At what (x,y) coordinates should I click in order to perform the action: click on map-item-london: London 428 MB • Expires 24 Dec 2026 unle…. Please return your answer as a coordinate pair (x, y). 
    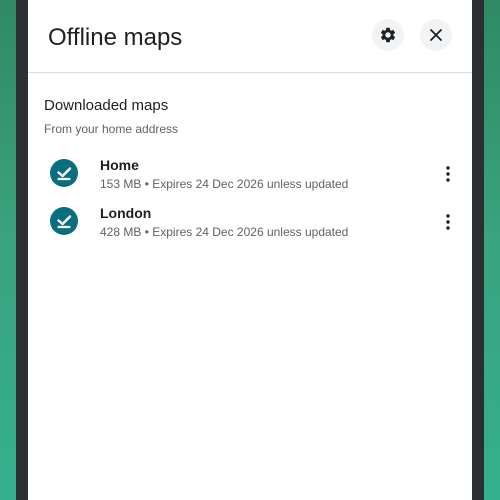
    Looking at the image, I should click on (250, 222).